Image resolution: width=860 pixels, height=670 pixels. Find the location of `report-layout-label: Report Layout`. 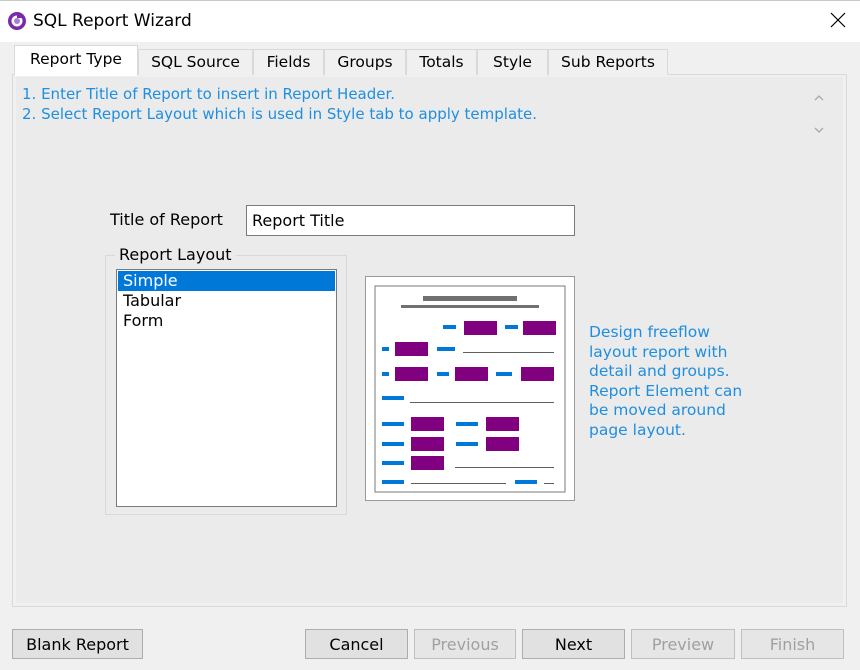

report-layout-label: Report Layout is located at coordinates (175, 254).